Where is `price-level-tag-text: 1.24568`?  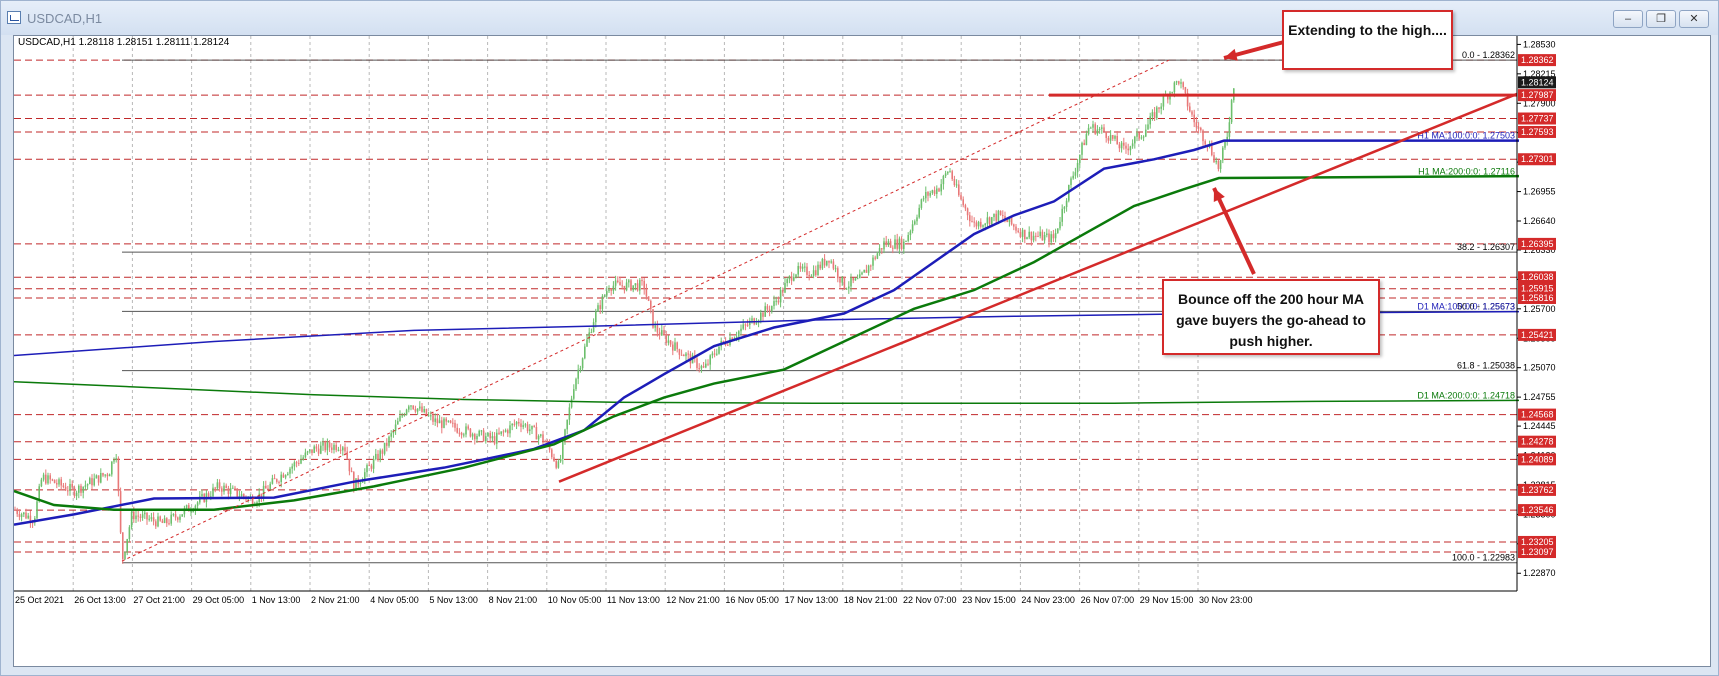
price-level-tag-text: 1.24568 is located at coordinates (1537, 415).